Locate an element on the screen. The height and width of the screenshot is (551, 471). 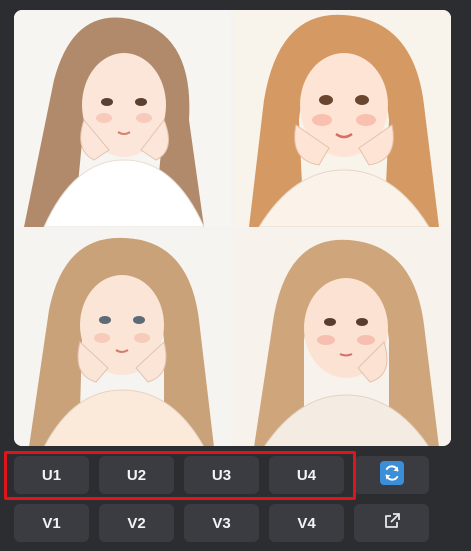
upscale-1-button: U1 is located at coordinates (51, 475).